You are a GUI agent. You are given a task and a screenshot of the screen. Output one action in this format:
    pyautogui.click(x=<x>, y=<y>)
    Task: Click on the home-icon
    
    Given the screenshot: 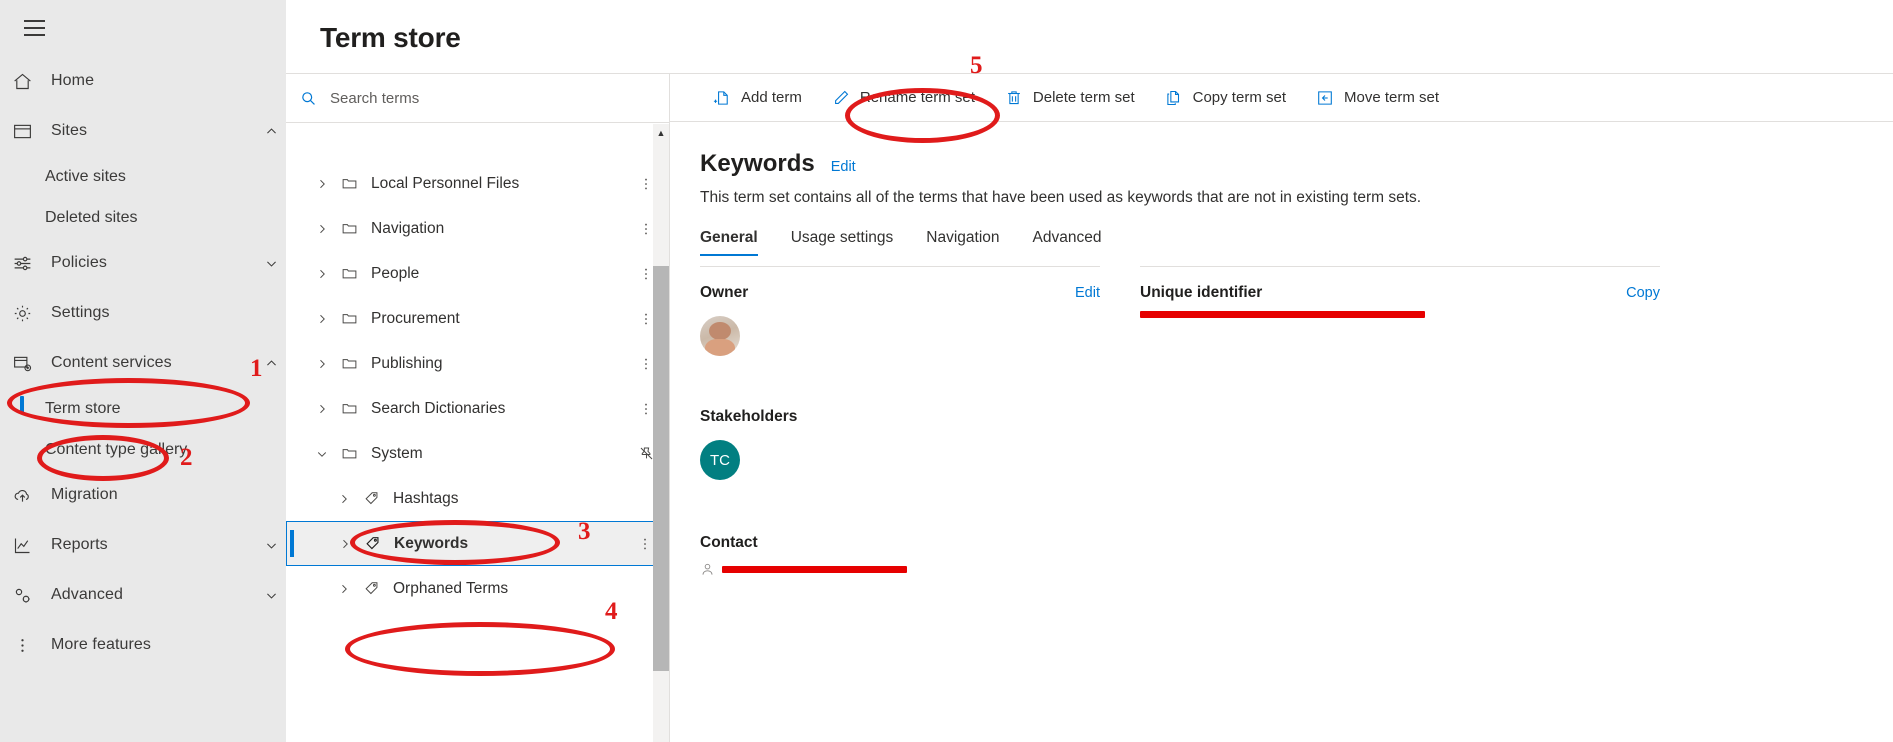 What is the action you would take?
    pyautogui.click(x=27, y=81)
    